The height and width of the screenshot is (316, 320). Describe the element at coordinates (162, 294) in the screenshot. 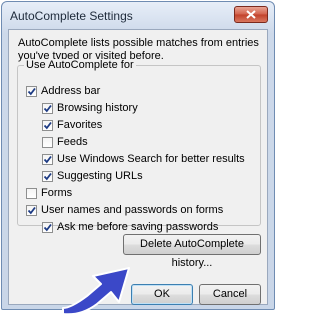

I see `ok-button: OK` at that location.